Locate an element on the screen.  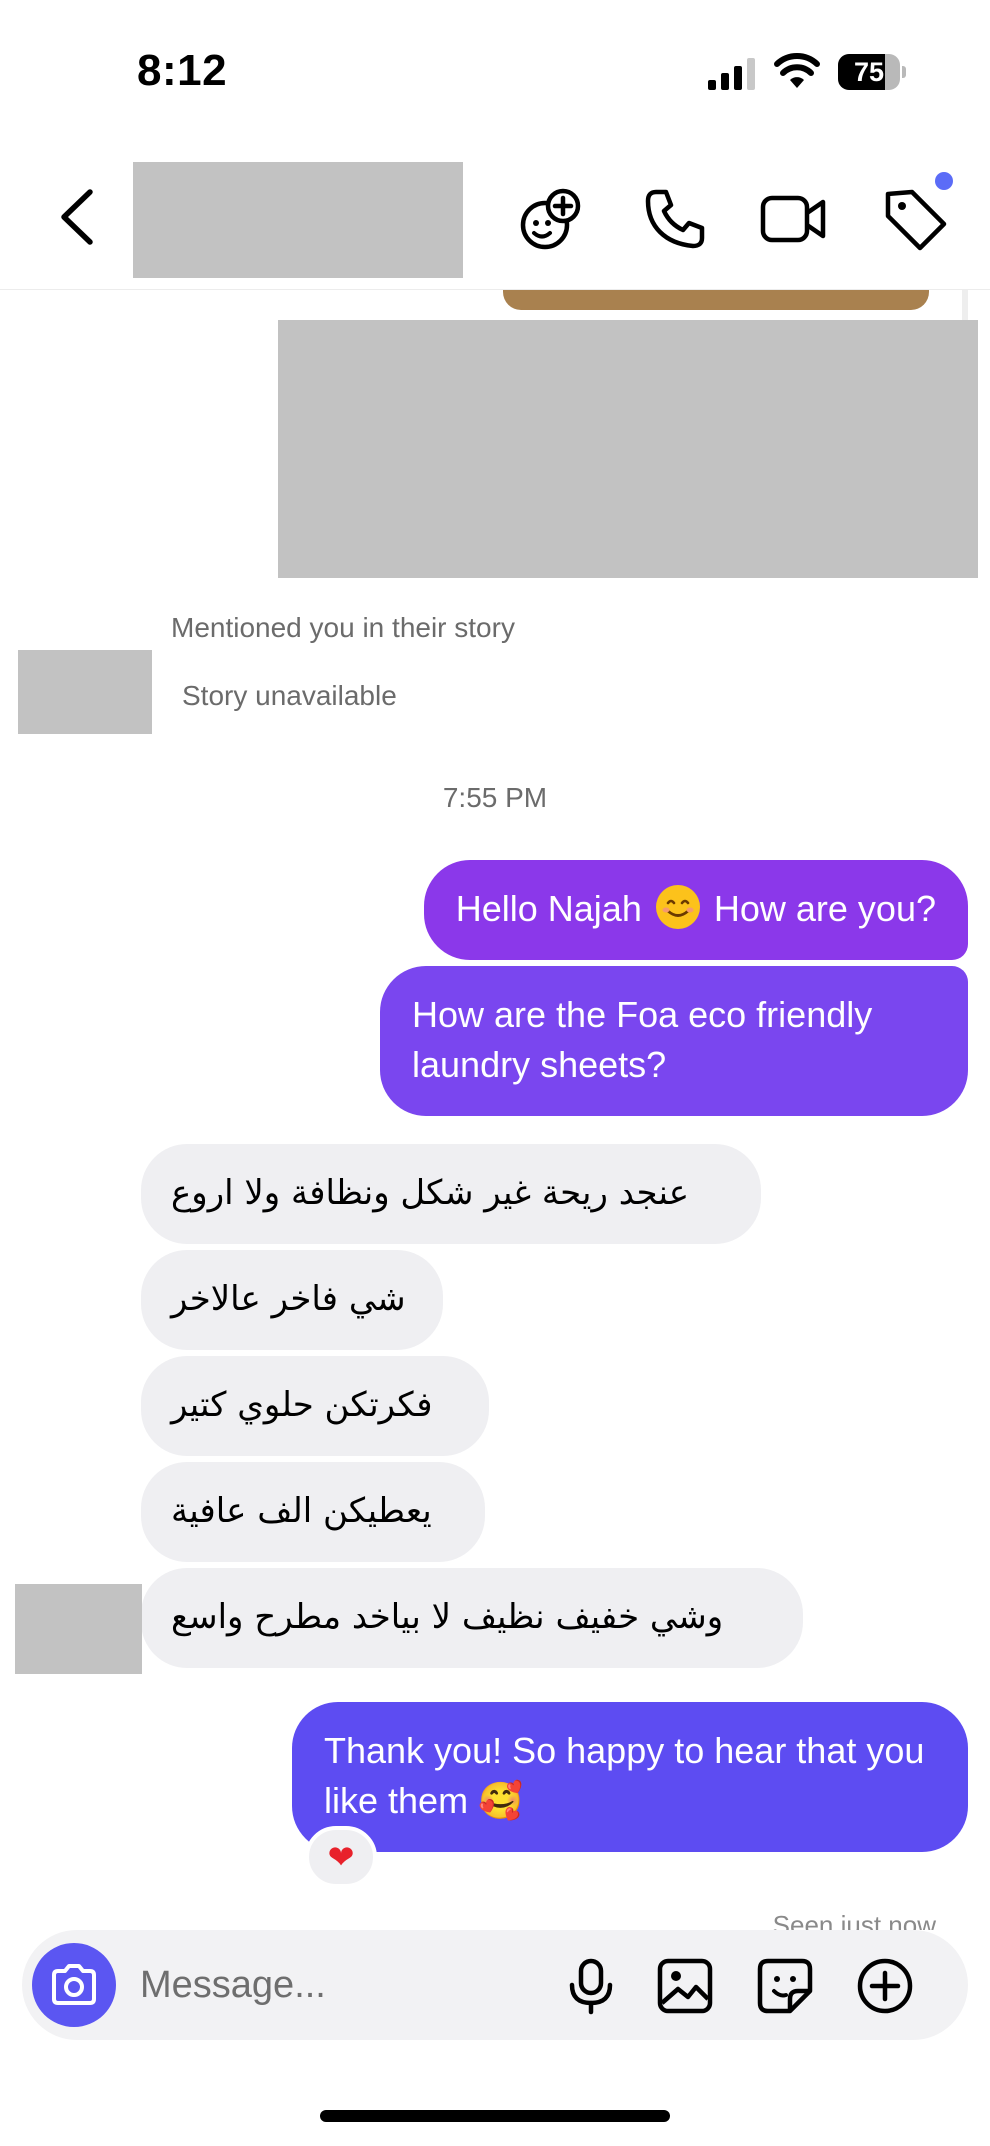
sticker-icon is located at coordinates (785, 1986).